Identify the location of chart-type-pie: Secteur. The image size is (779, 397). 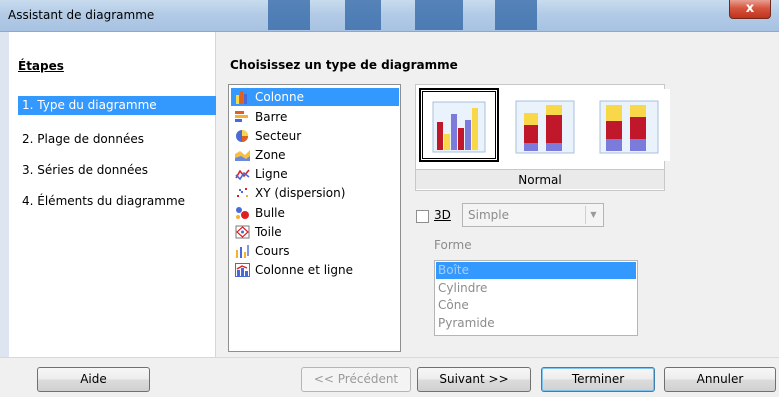
(315, 136).